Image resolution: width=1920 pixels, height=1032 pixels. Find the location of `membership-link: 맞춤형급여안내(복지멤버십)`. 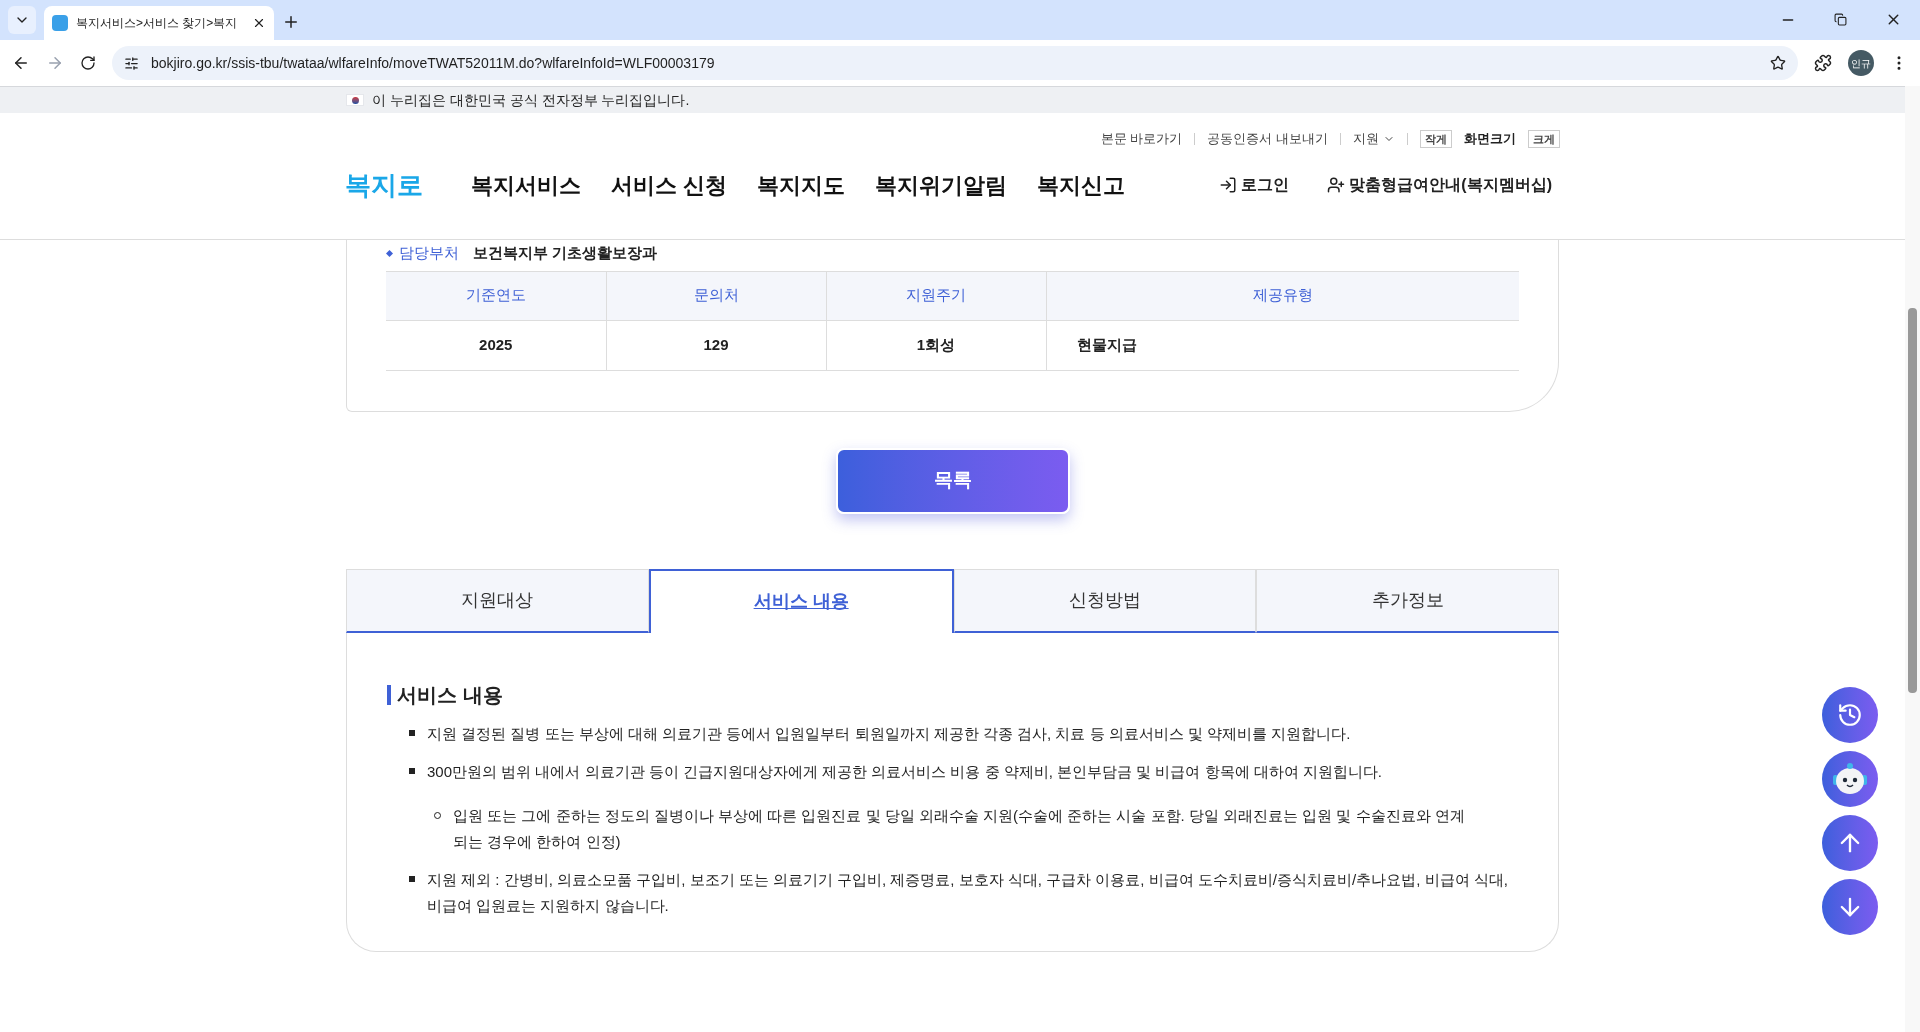

membership-link: 맞춤형급여안내(복지멤버십) is located at coordinates (1439, 185).